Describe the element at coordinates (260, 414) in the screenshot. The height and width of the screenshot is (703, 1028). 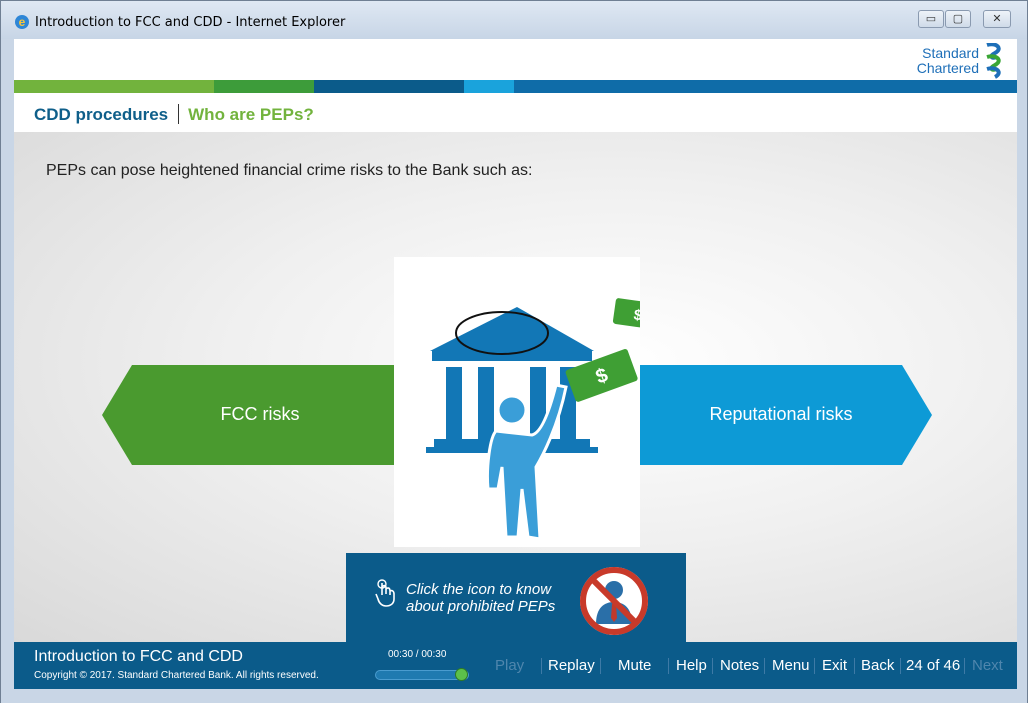
I see `fcc-risks-label: FCC risks` at that location.